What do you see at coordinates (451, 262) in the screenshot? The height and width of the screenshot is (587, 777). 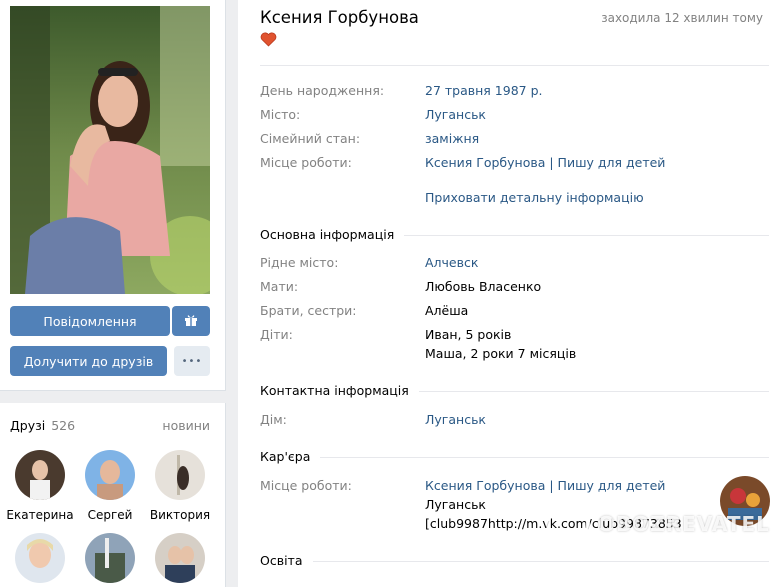 I see `hometown-link: Алчевск` at bounding box center [451, 262].